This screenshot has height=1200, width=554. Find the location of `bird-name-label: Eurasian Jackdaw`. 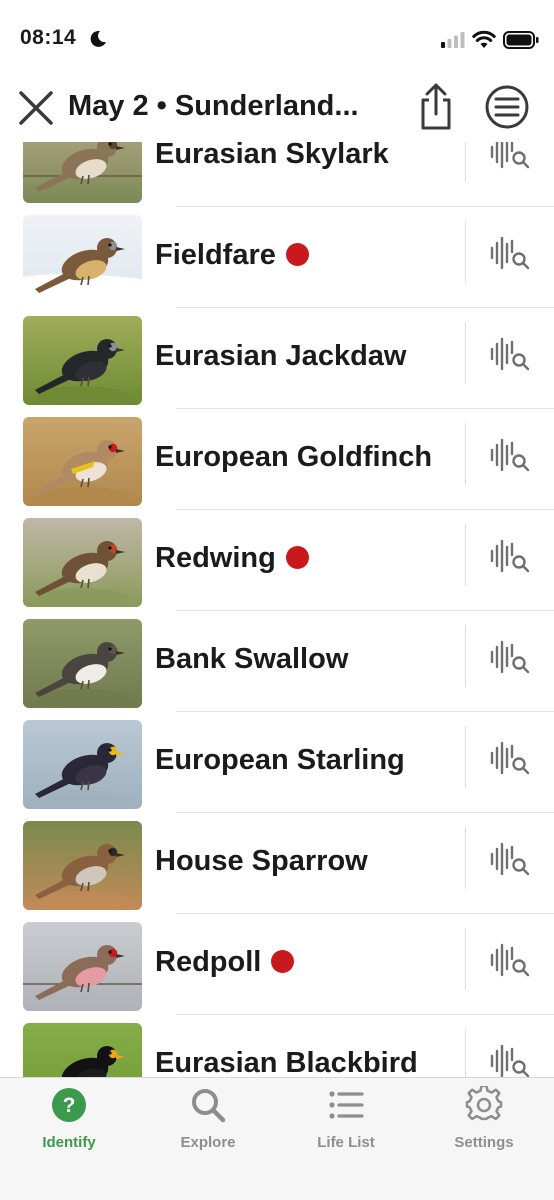

bird-name-label: Eurasian Jackdaw is located at coordinates (281, 356).